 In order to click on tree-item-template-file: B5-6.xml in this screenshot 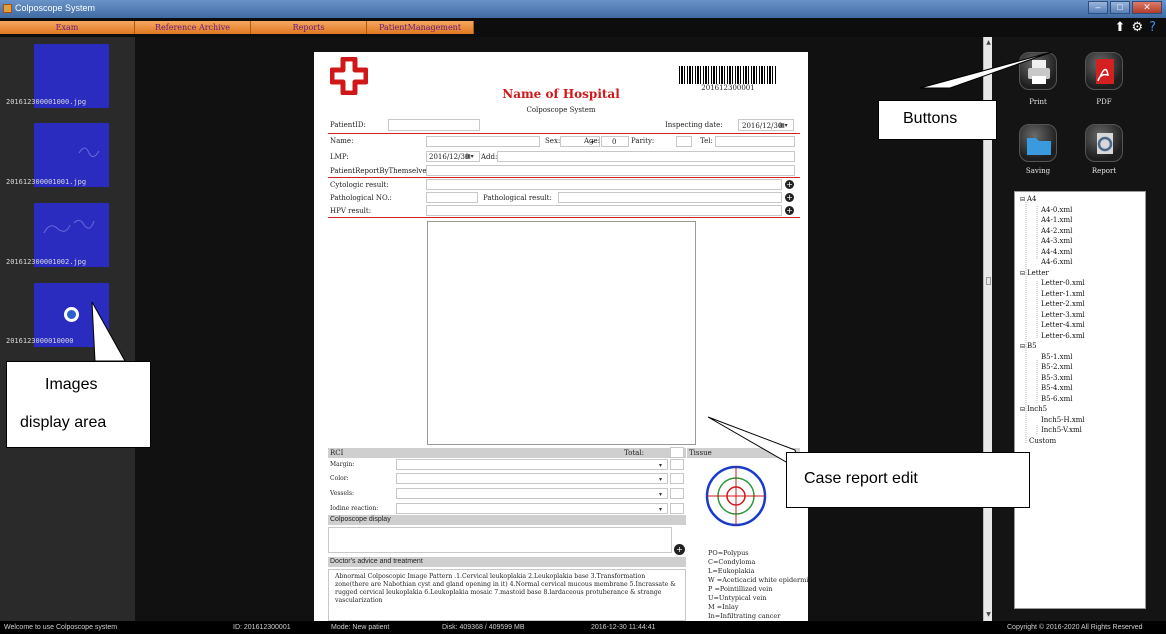, I will do `click(1056, 399)`.